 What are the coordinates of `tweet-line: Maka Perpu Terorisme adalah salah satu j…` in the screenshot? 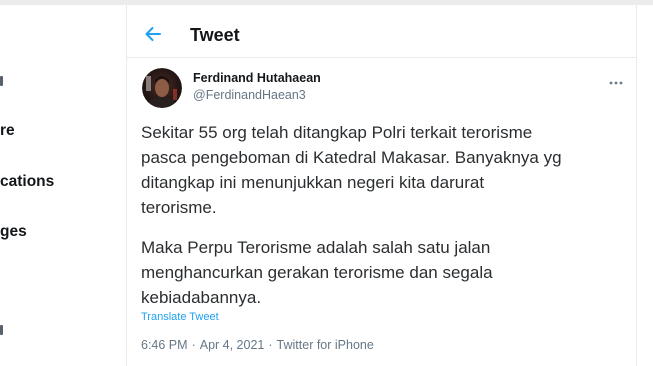 It's located at (316, 247).